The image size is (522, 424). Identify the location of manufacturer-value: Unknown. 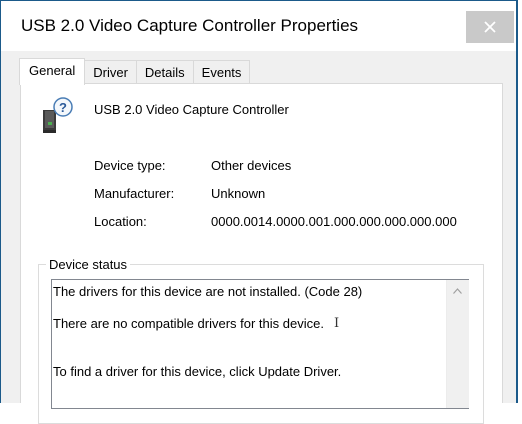
(238, 193).